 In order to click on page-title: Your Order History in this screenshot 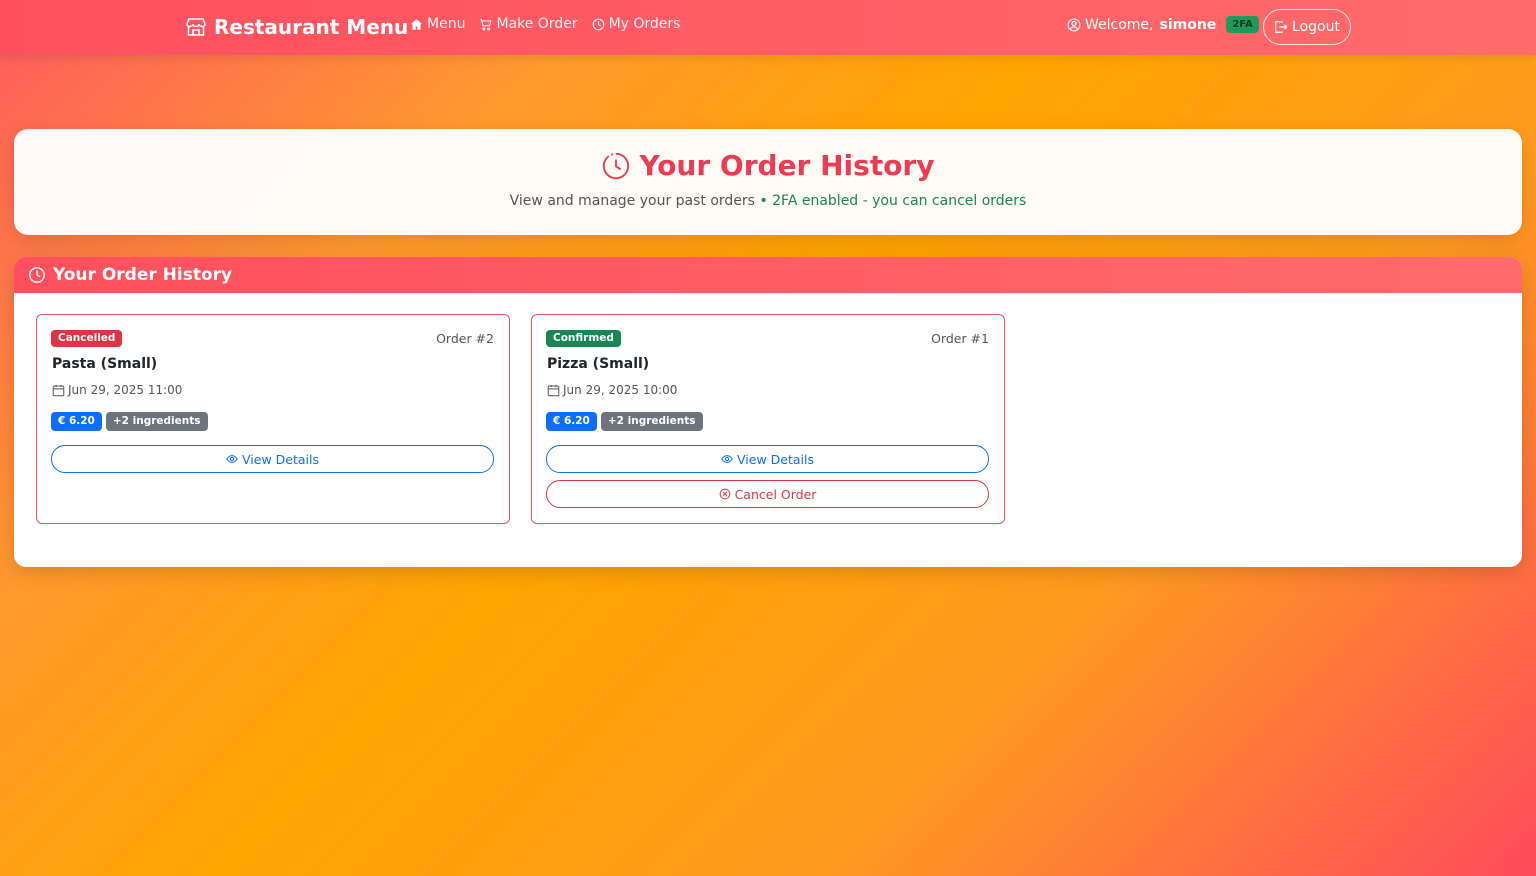, I will do `click(768, 165)`.